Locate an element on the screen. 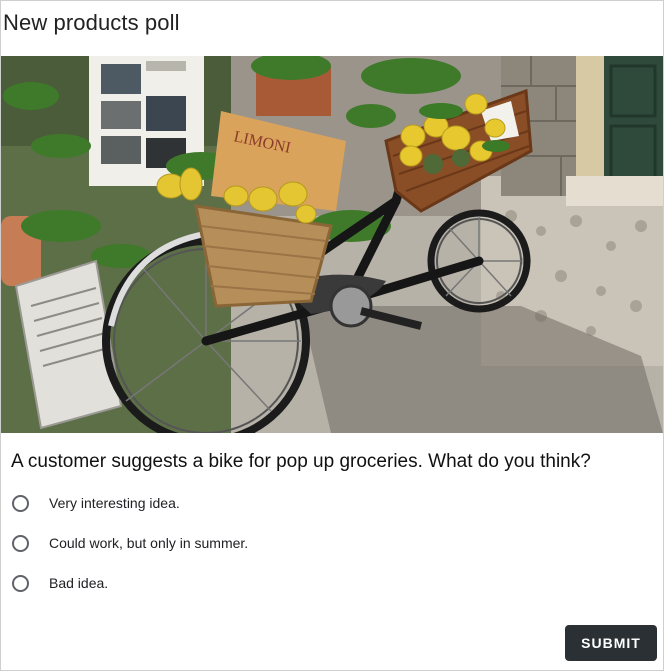 Image resolution: width=664 pixels, height=671 pixels. option-label: Very interesting idea. is located at coordinates (114, 503).